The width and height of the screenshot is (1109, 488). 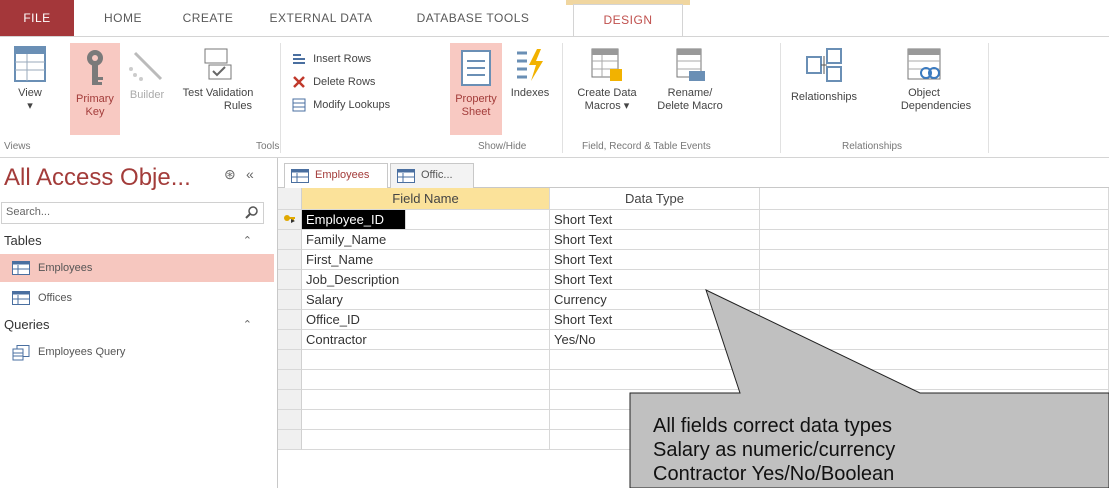 What do you see at coordinates (55, 298) in the screenshot?
I see `nav-item-label: Offices` at bounding box center [55, 298].